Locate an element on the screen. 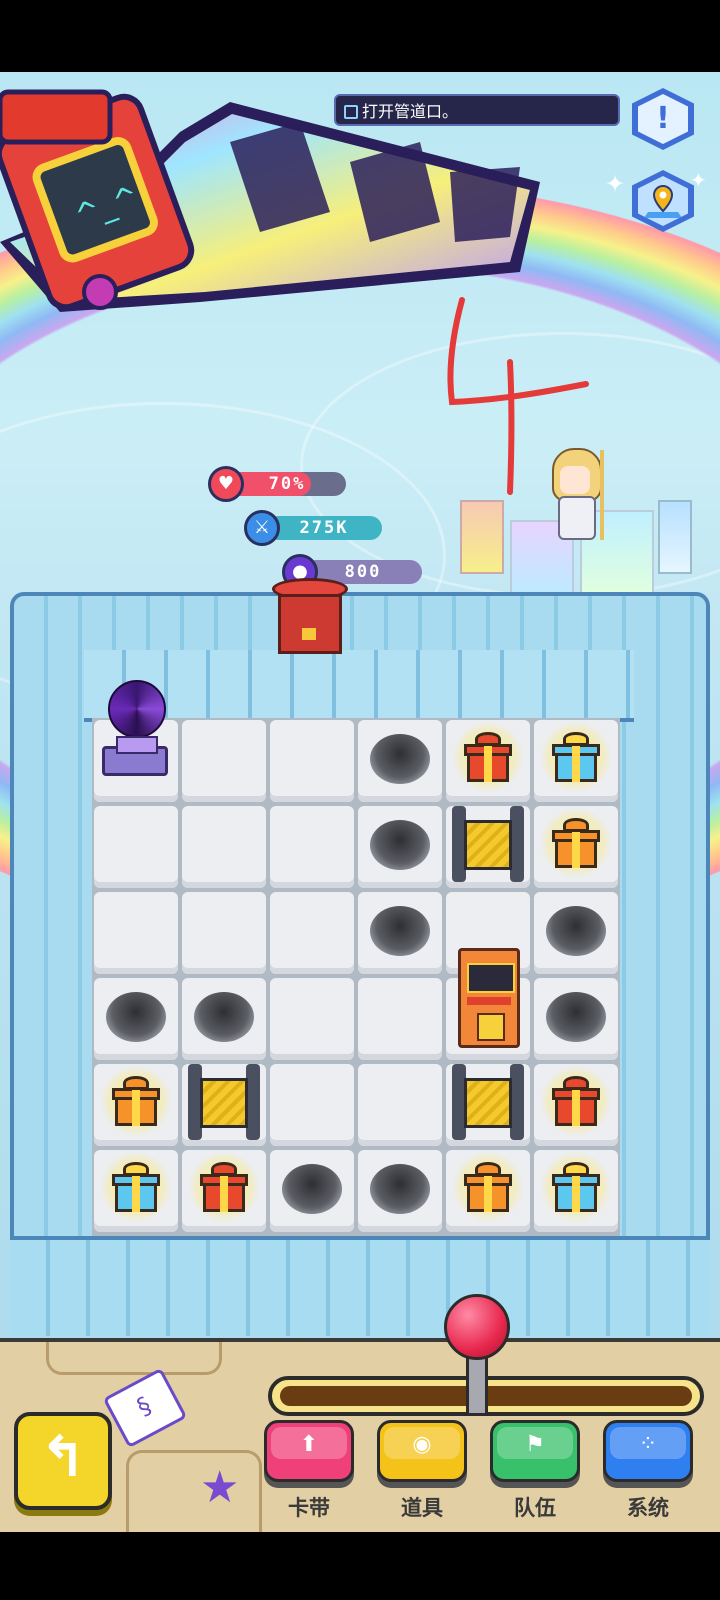 This screenshot has height=1600, width=720. player-character is located at coordinates (577, 495).